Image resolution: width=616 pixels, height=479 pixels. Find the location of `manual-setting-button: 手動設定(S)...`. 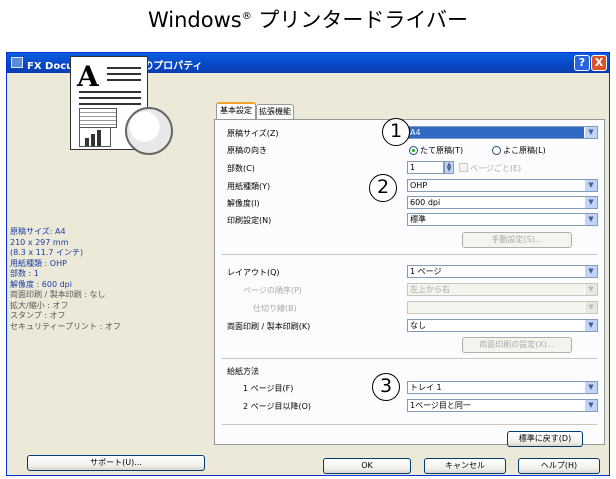

manual-setting-button: 手動設定(S)... is located at coordinates (517, 240).